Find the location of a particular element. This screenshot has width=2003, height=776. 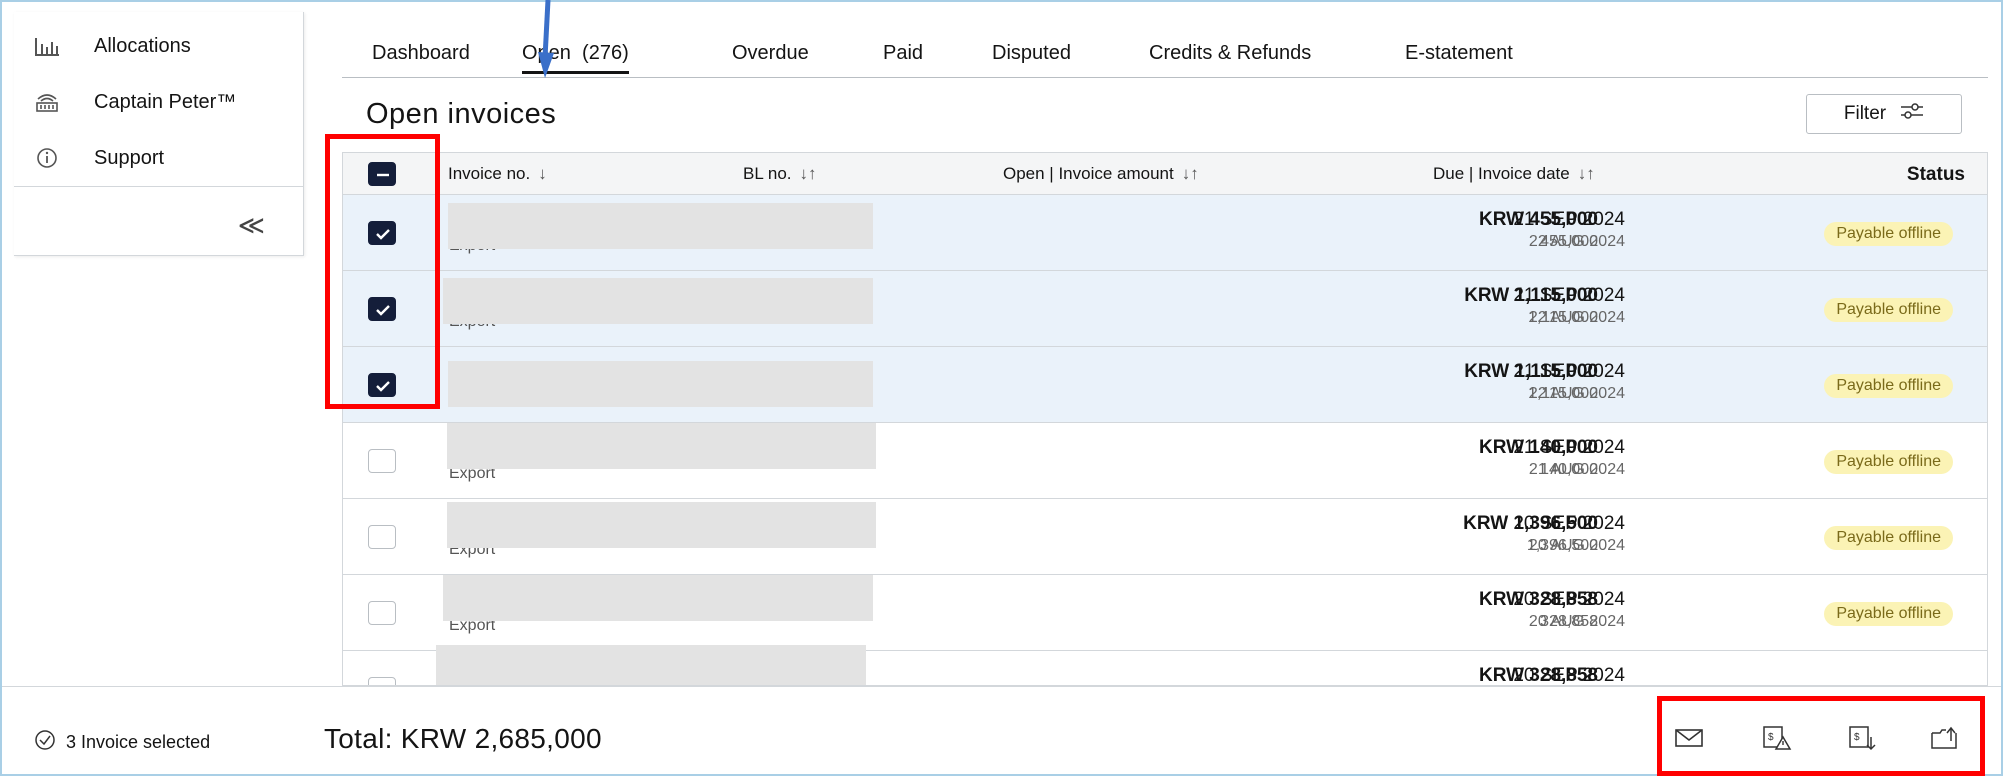

sidebar-item-support: Support is located at coordinates (98, 158).